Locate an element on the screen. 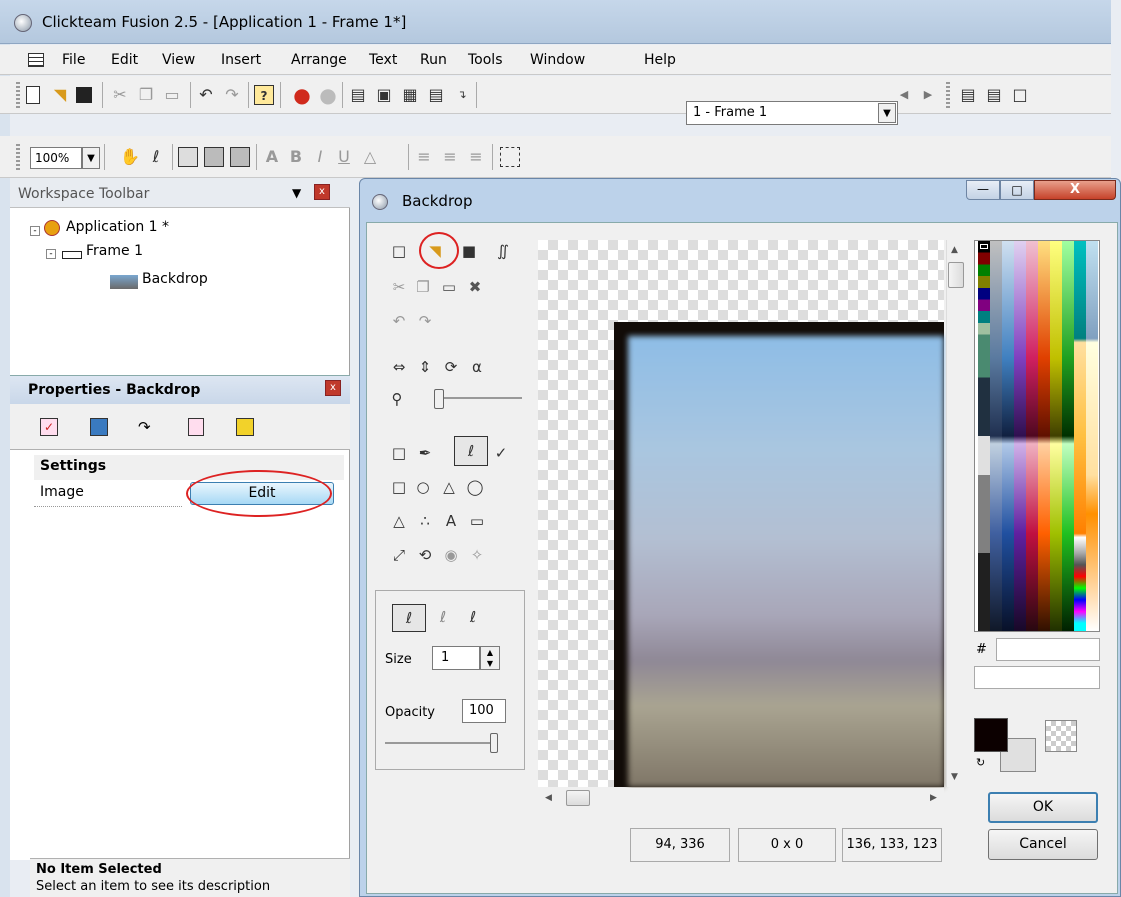  stop-icon: ● is located at coordinates (328, 95).